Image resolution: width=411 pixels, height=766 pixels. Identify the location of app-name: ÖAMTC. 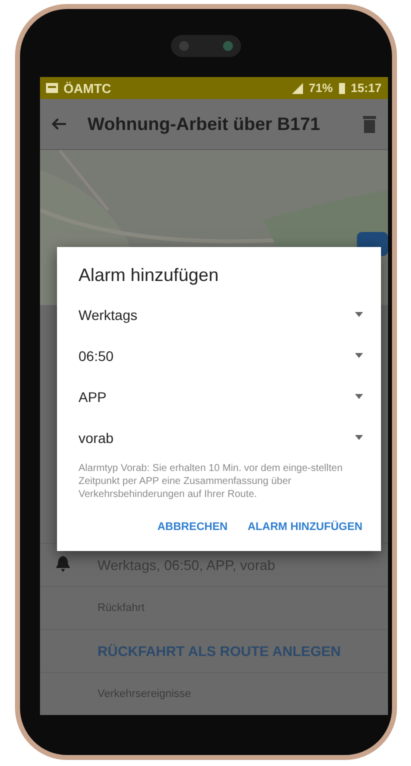
(88, 88).